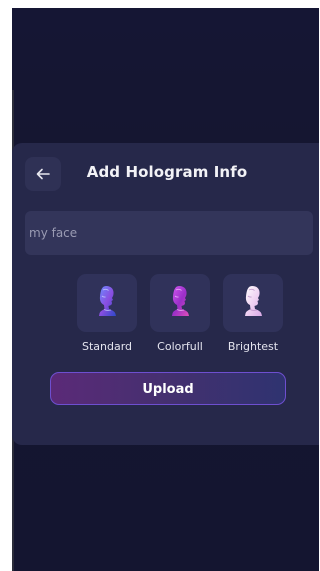 This screenshot has width=320, height=571. I want to click on style-option-standard: Standard, so click(107, 314).